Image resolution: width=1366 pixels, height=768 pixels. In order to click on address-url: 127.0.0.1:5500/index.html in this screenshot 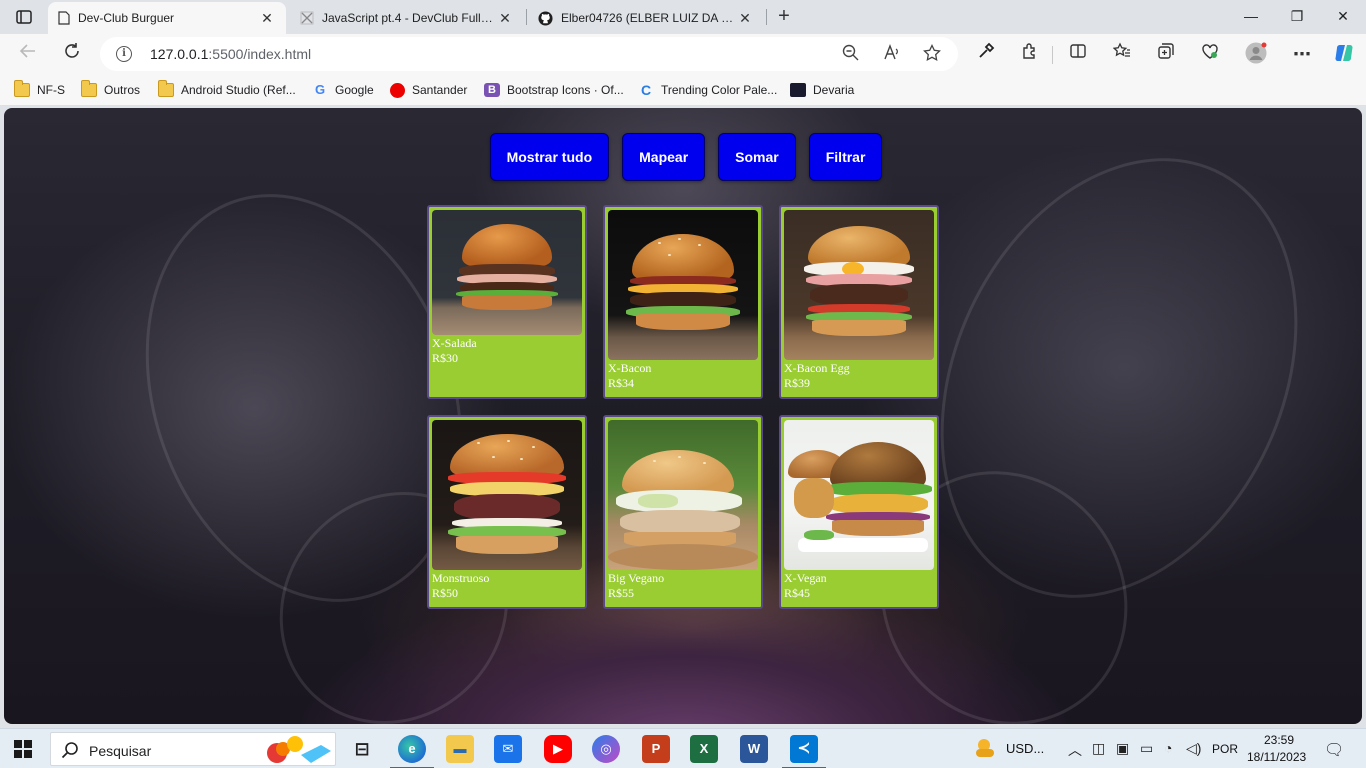, I will do `click(230, 54)`.